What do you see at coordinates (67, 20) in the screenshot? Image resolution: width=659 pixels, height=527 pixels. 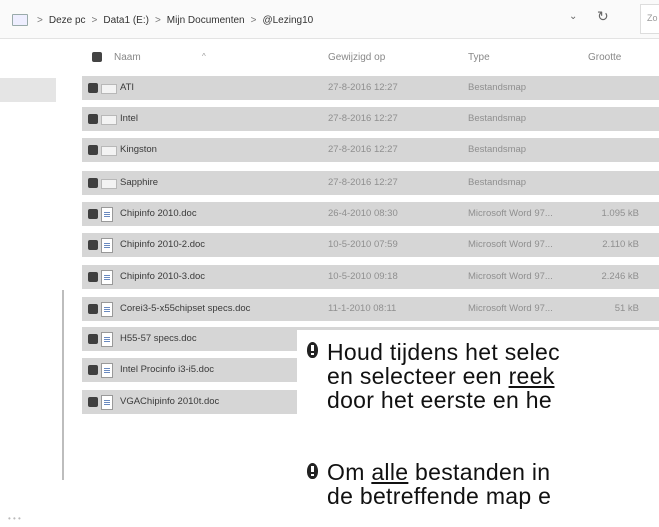 I see `breadcrumb-deze-pc: Deze pc` at bounding box center [67, 20].